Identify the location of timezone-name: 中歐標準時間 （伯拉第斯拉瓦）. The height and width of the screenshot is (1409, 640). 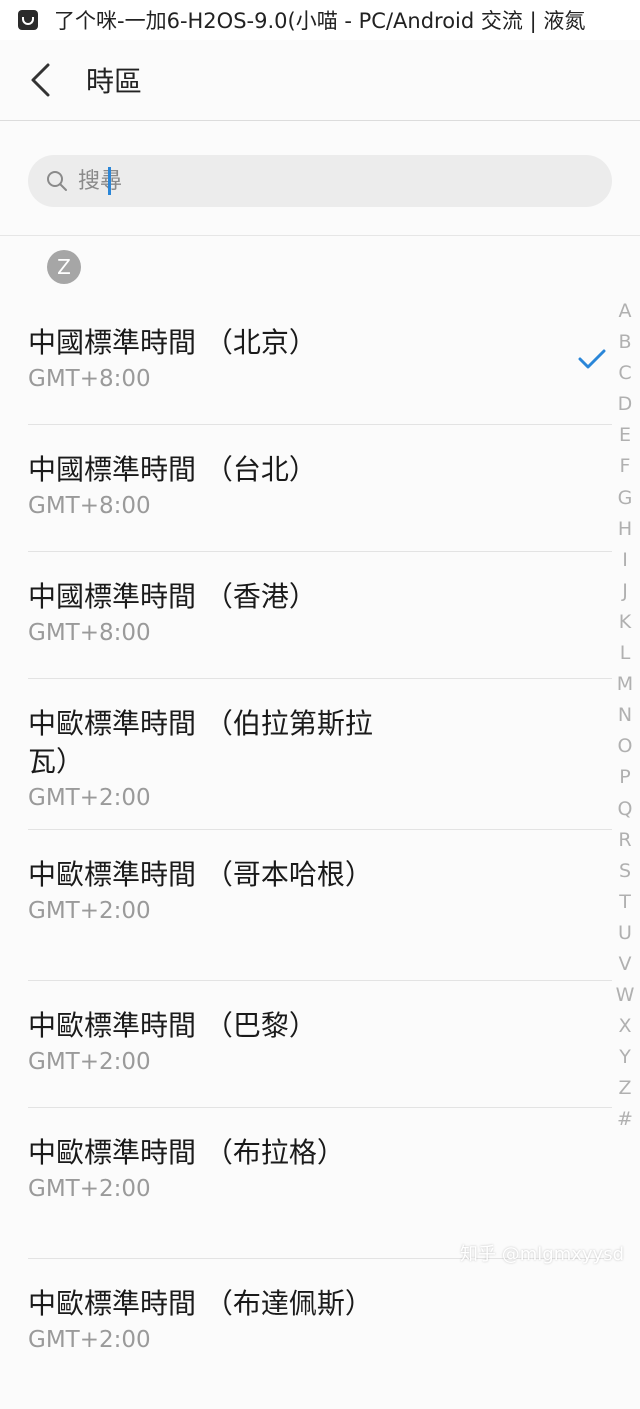
(200, 742).